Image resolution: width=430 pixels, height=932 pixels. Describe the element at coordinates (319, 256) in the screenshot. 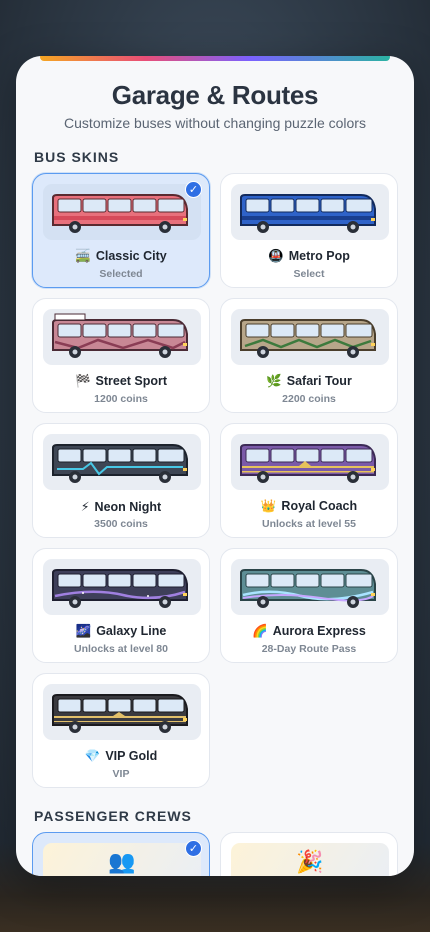

I see `bus-skin-label: Metro Pop` at that location.